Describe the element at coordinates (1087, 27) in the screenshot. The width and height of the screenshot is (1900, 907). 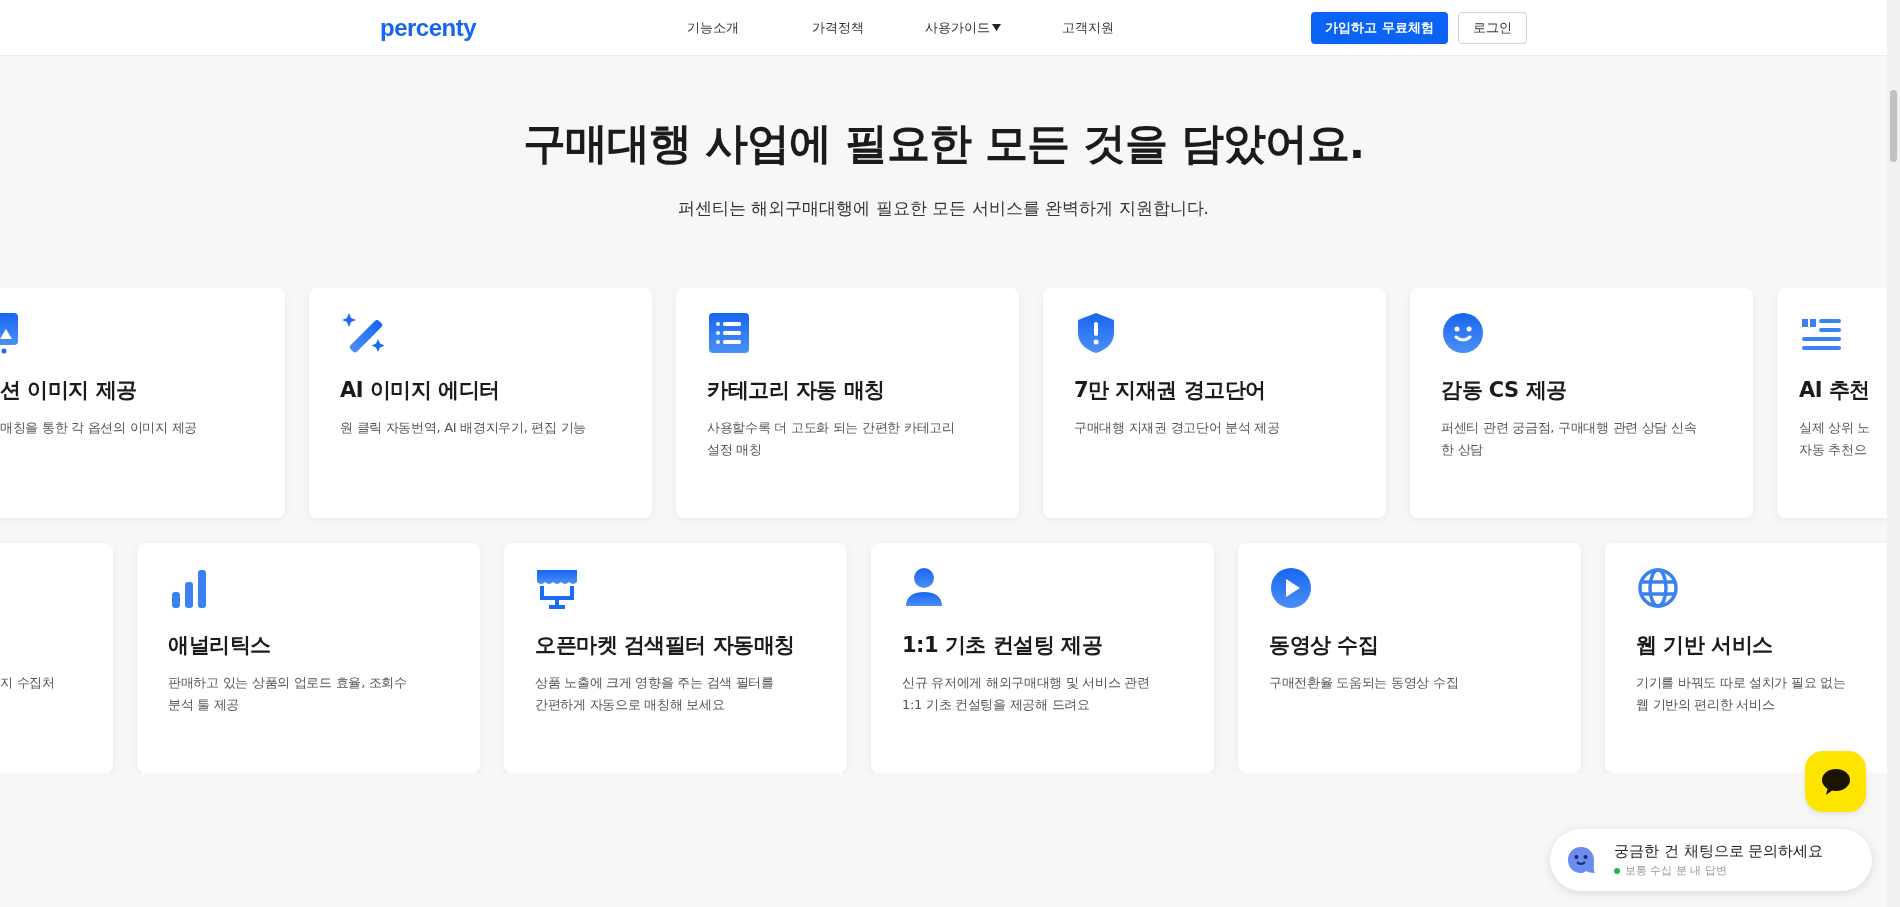
I see `nav-link: 고객지원` at that location.